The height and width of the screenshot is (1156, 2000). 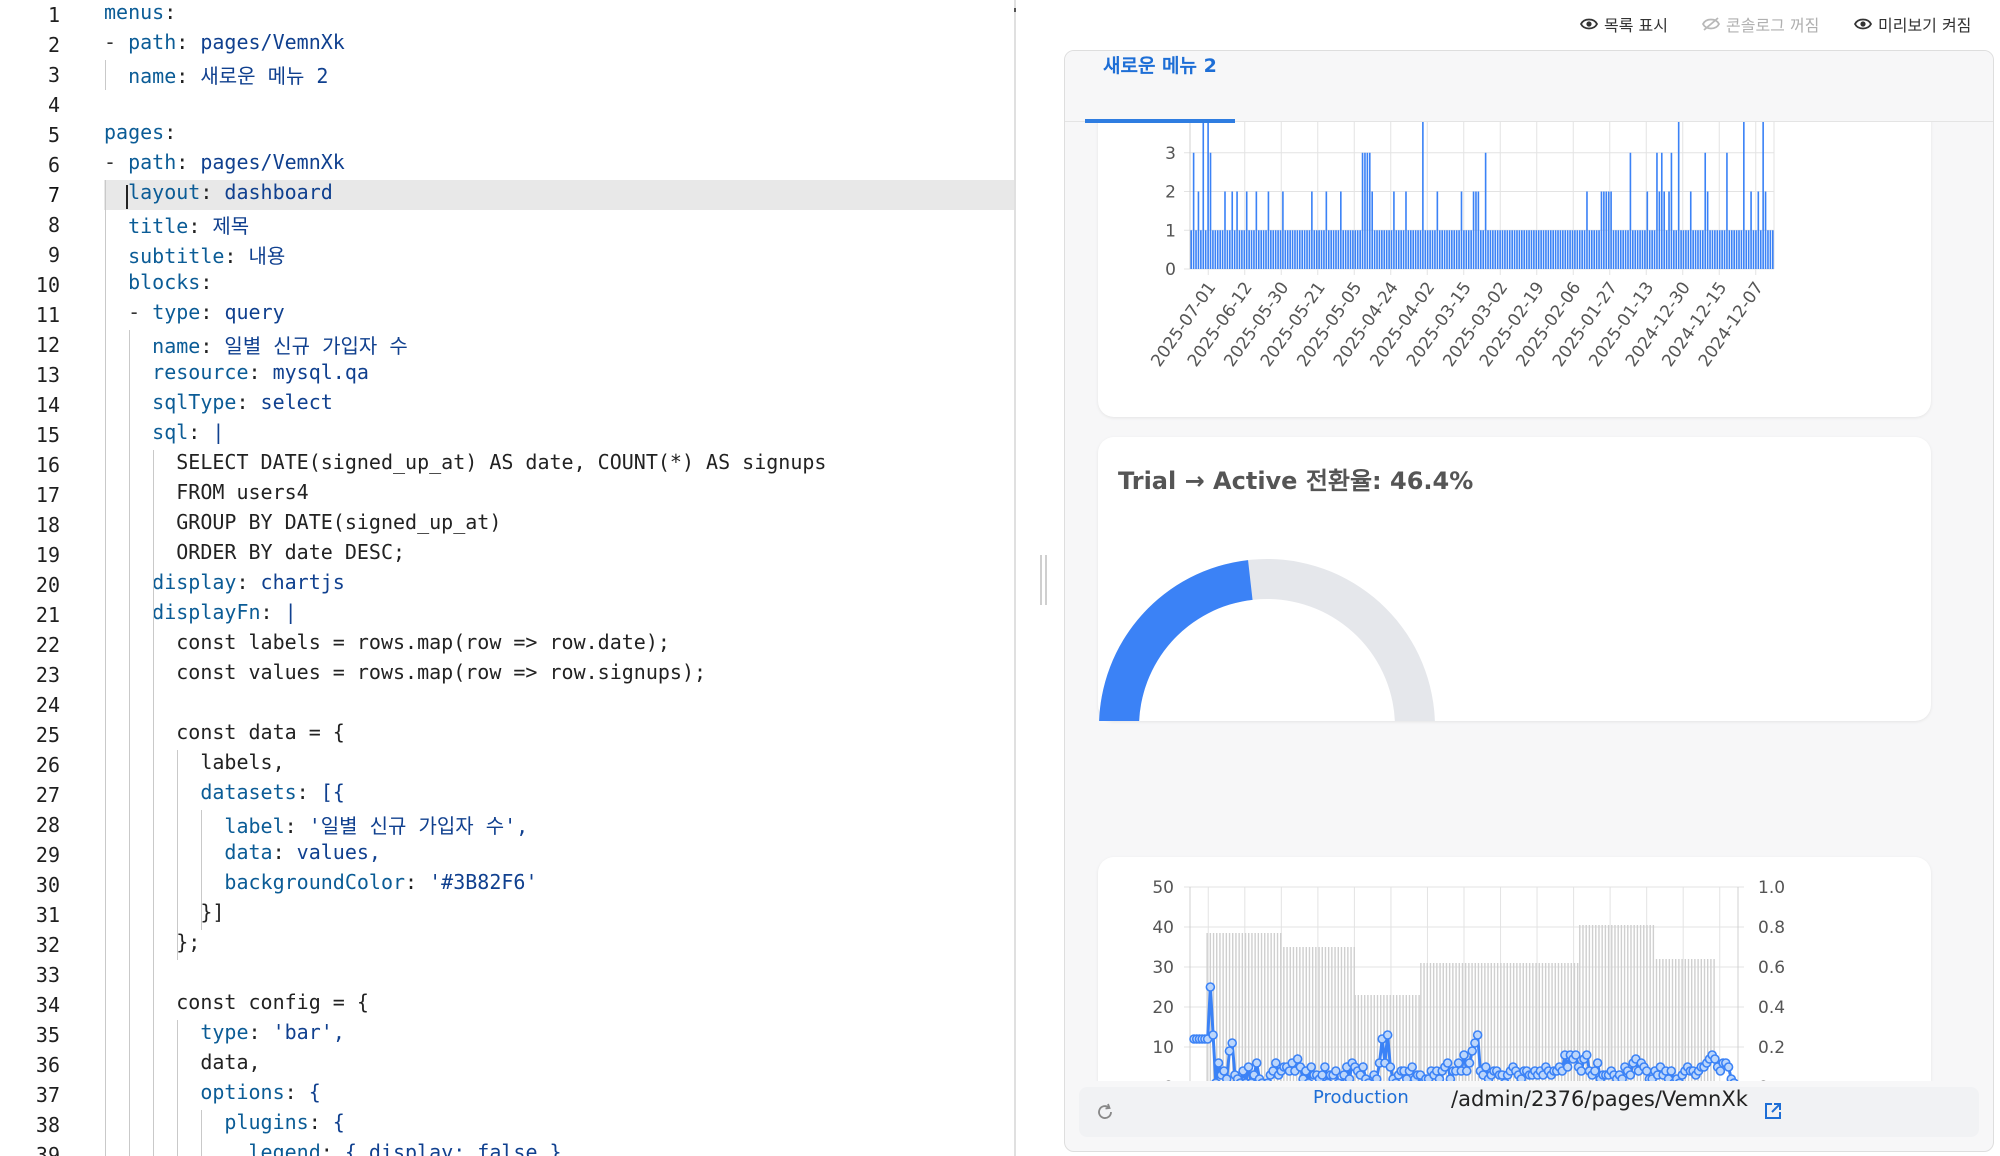 What do you see at coordinates (560, 615) in the screenshot?
I see `code-line: displayFn: |` at bounding box center [560, 615].